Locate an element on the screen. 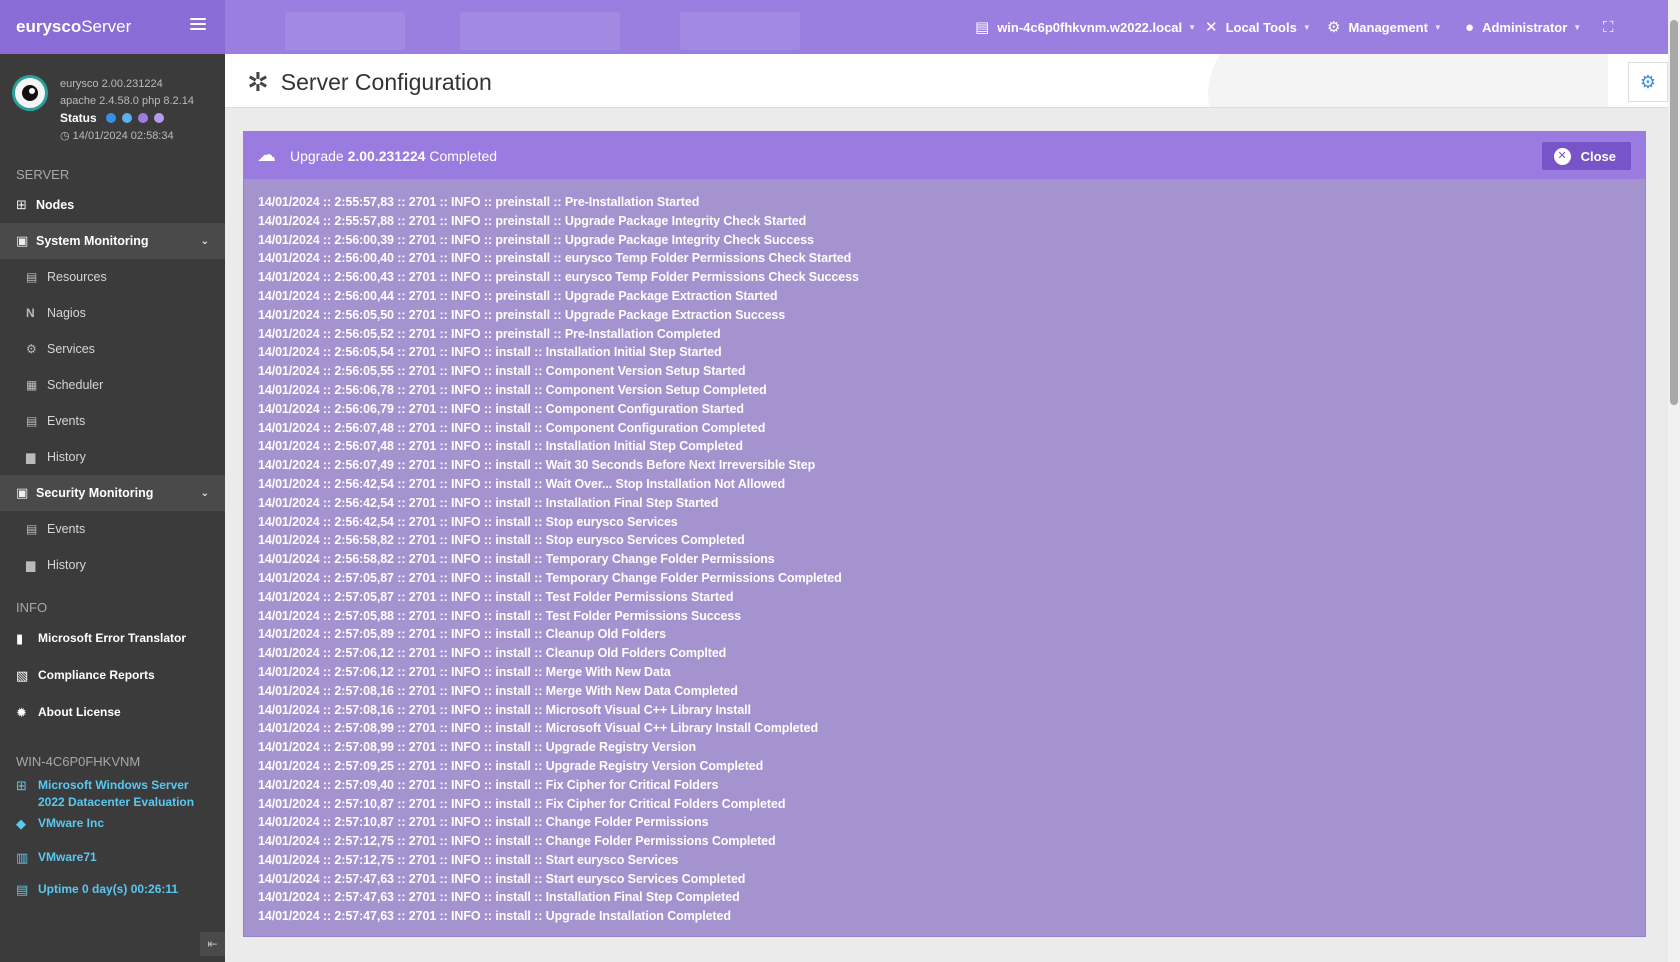 The height and width of the screenshot is (962, 1680). settings-gear-button: ⚙ is located at coordinates (1648, 82).